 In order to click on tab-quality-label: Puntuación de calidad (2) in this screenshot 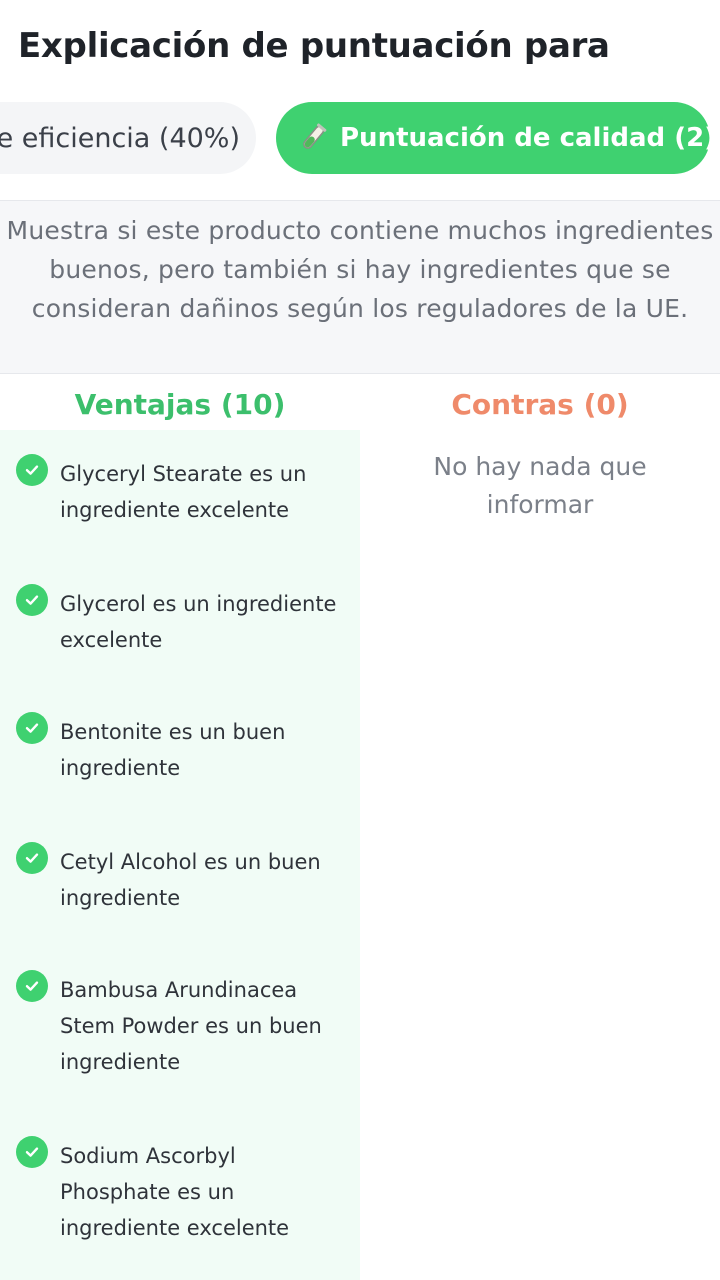, I will do `click(528, 138)`.